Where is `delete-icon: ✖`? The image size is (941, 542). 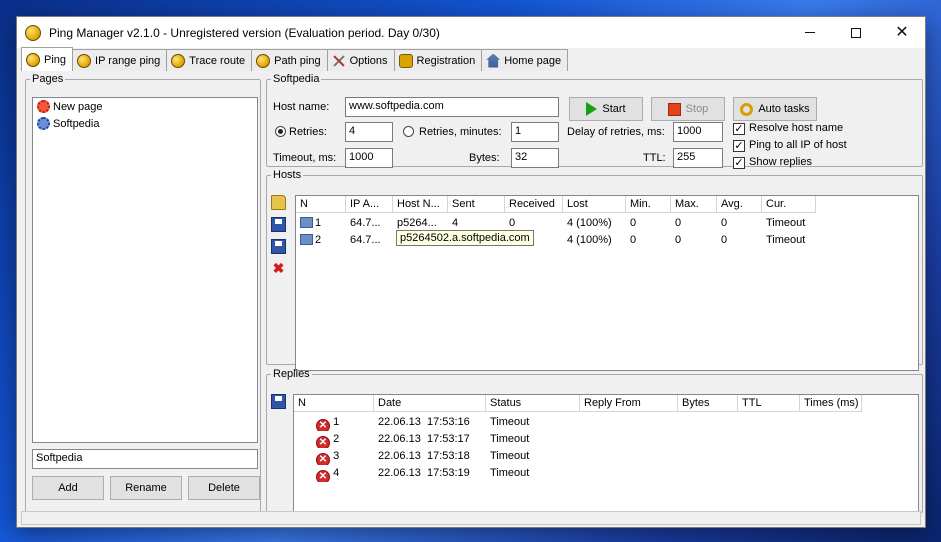 delete-icon: ✖ is located at coordinates (278, 268).